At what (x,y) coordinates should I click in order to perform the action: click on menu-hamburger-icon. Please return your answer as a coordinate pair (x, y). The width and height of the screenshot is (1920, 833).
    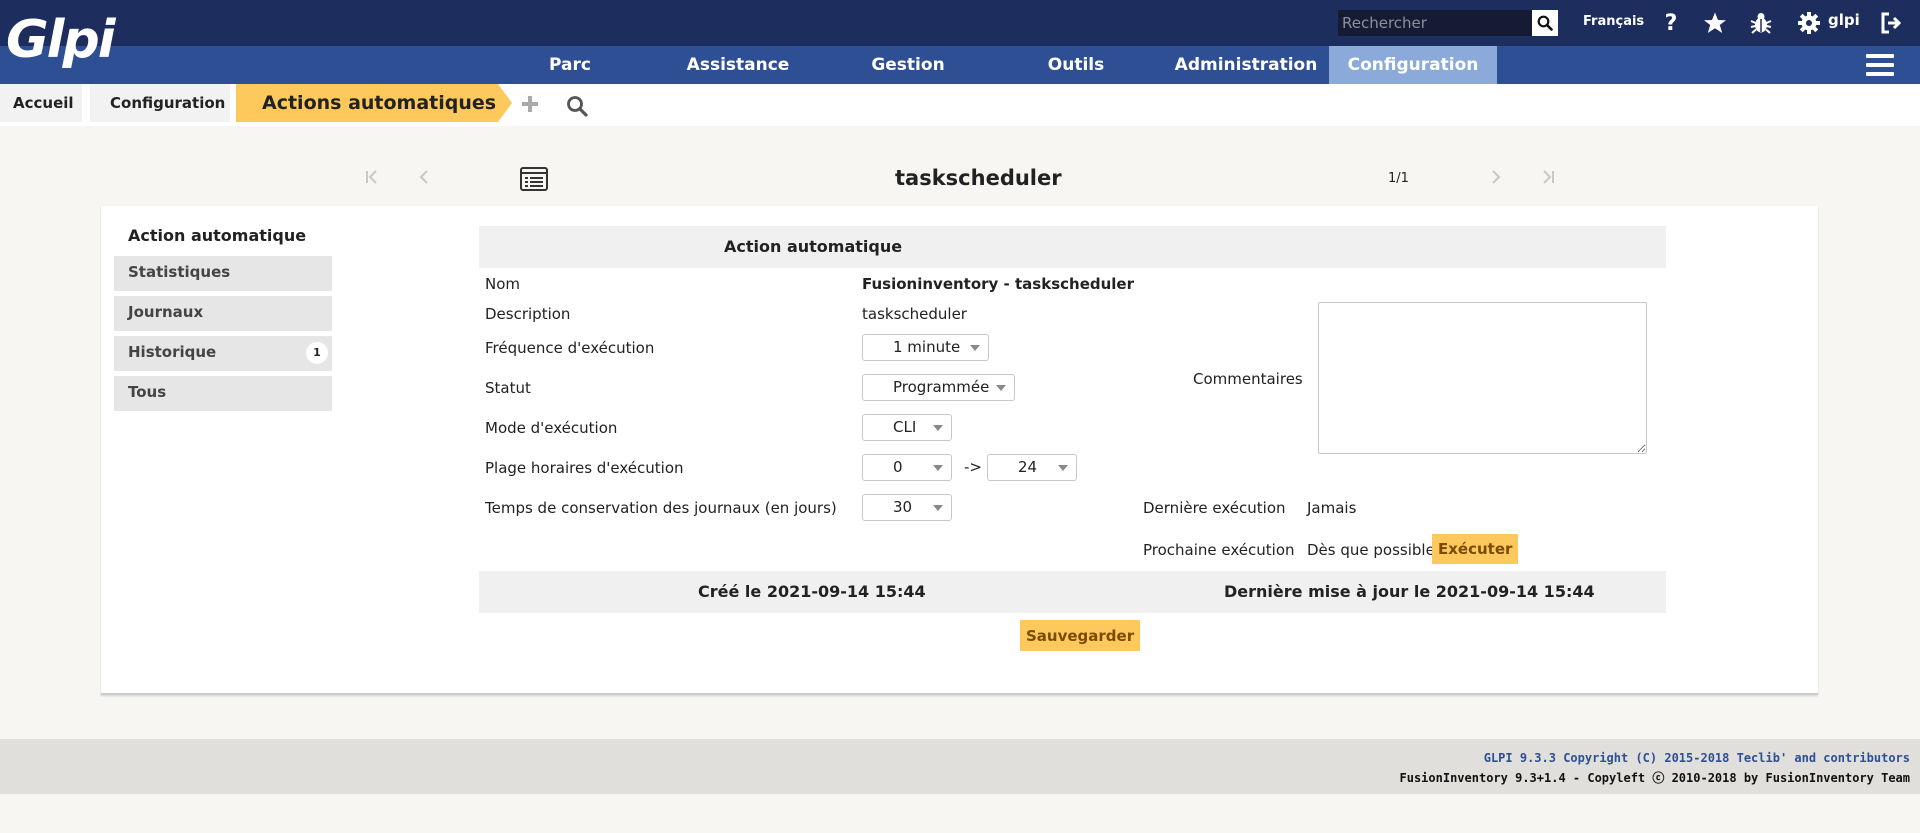
    Looking at the image, I should click on (1880, 65).